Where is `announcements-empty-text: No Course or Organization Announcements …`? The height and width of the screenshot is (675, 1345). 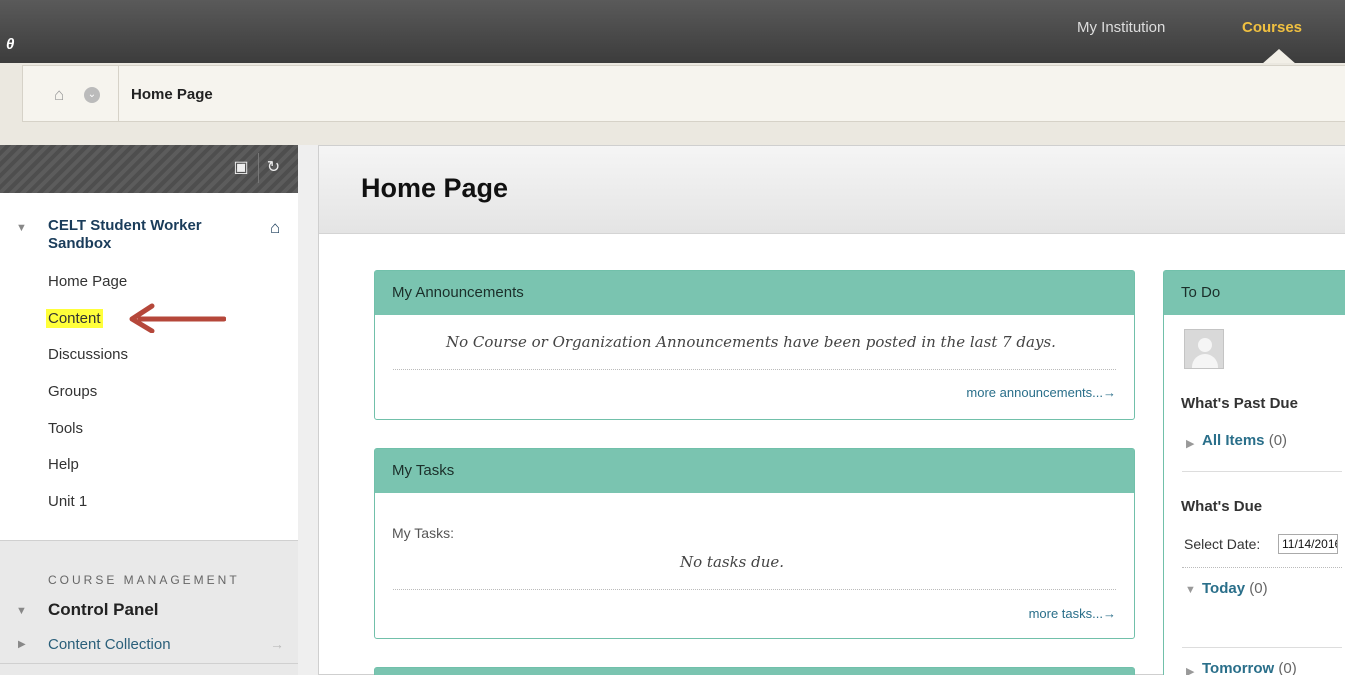 announcements-empty-text: No Course or Organization Announcements … is located at coordinates (751, 342).